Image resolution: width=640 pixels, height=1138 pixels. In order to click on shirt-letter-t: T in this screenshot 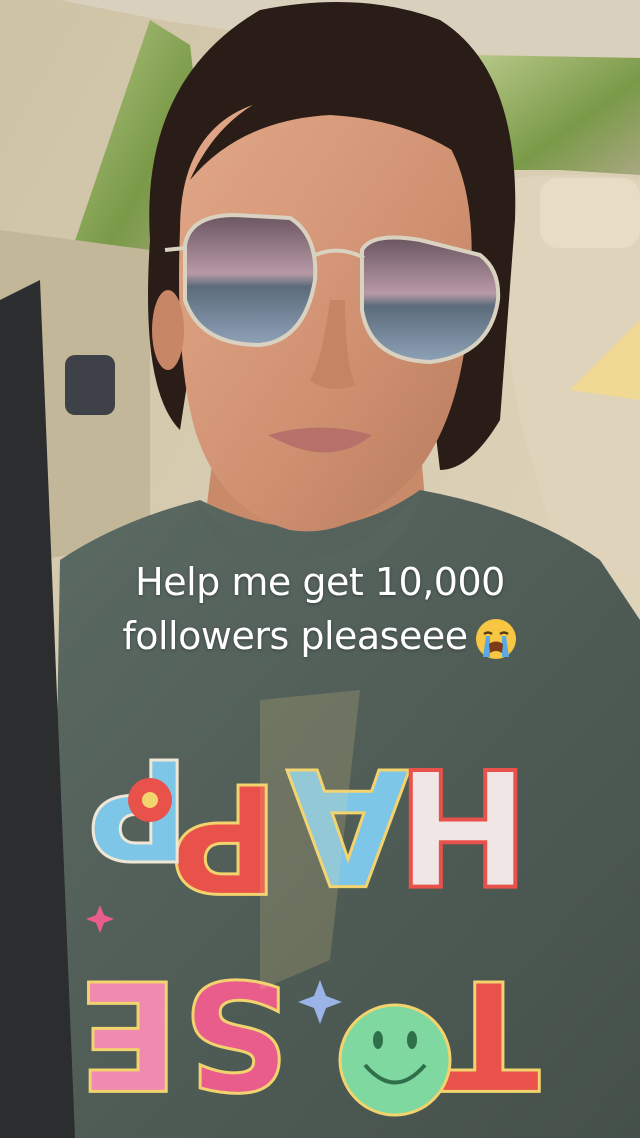, I will do `click(489, 1033)`.